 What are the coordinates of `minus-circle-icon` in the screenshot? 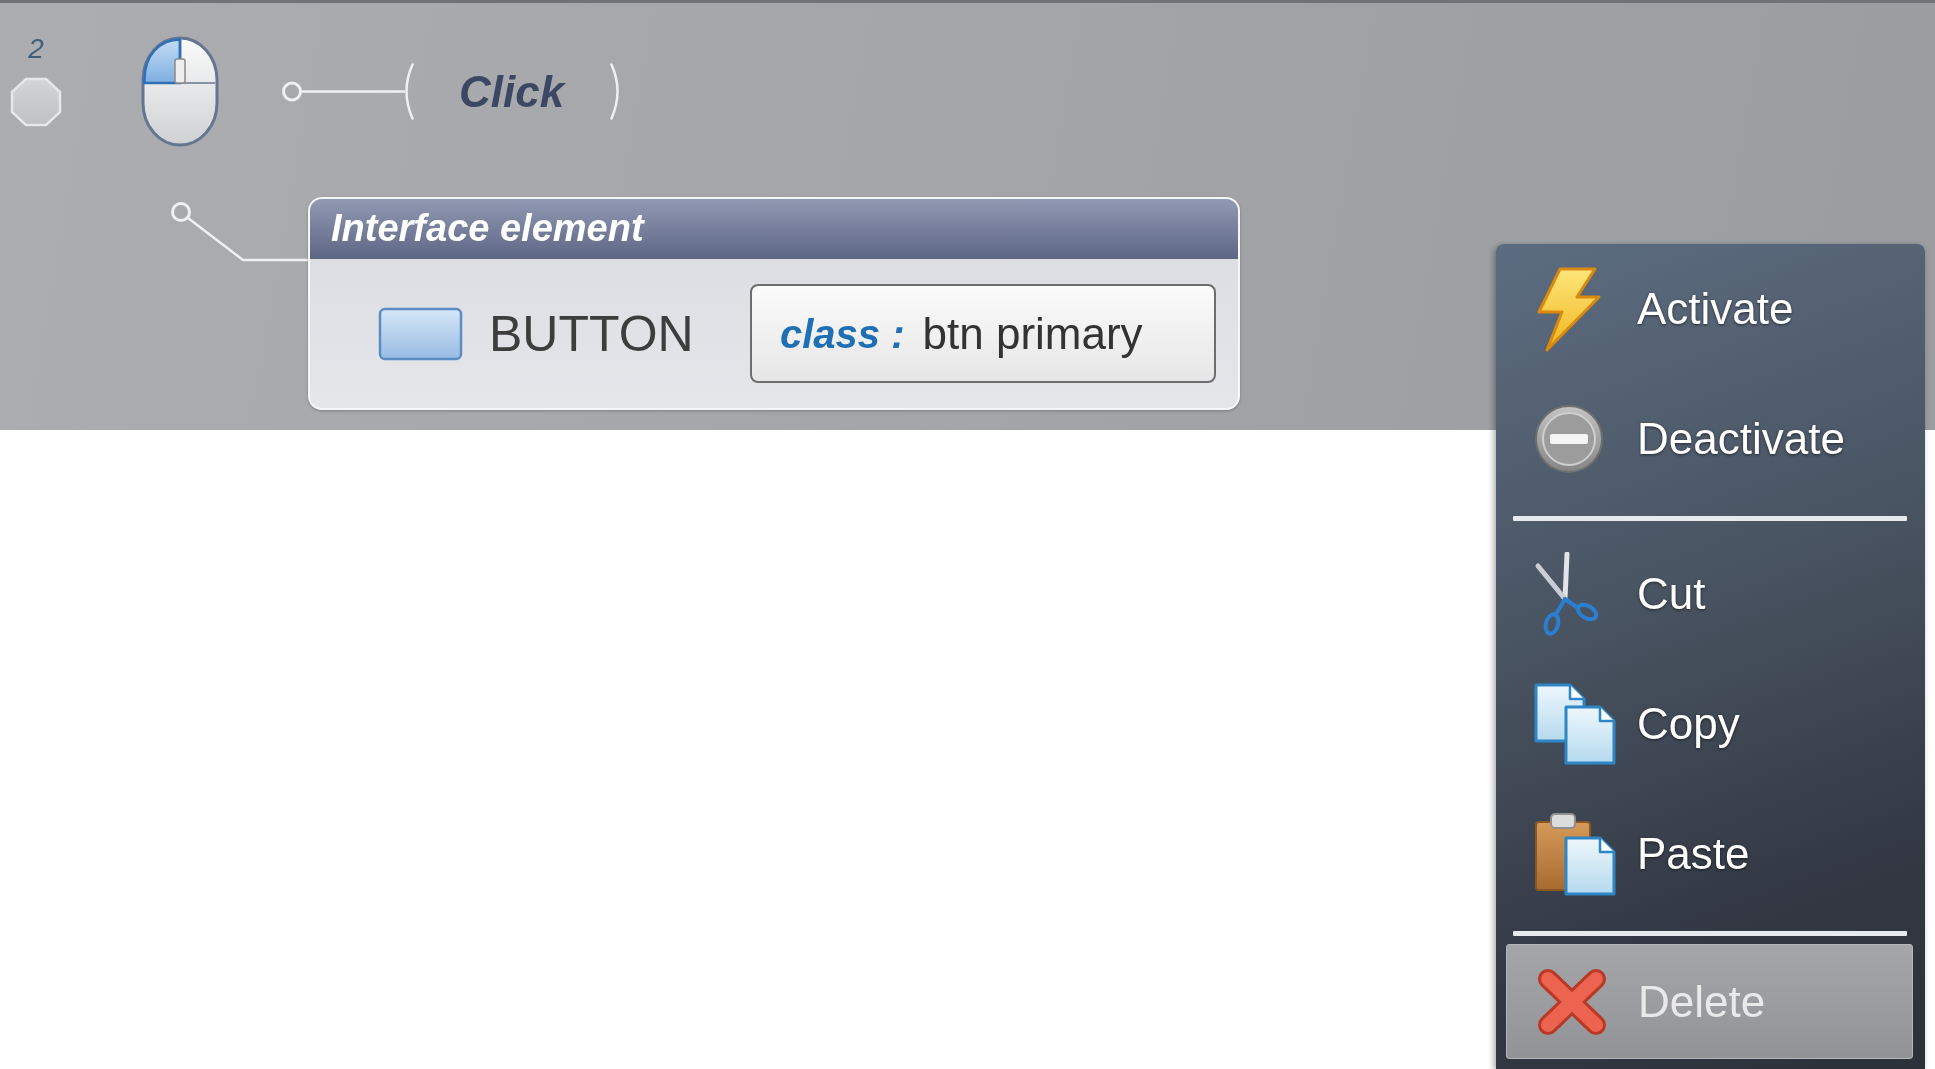 It's located at (1569, 439).